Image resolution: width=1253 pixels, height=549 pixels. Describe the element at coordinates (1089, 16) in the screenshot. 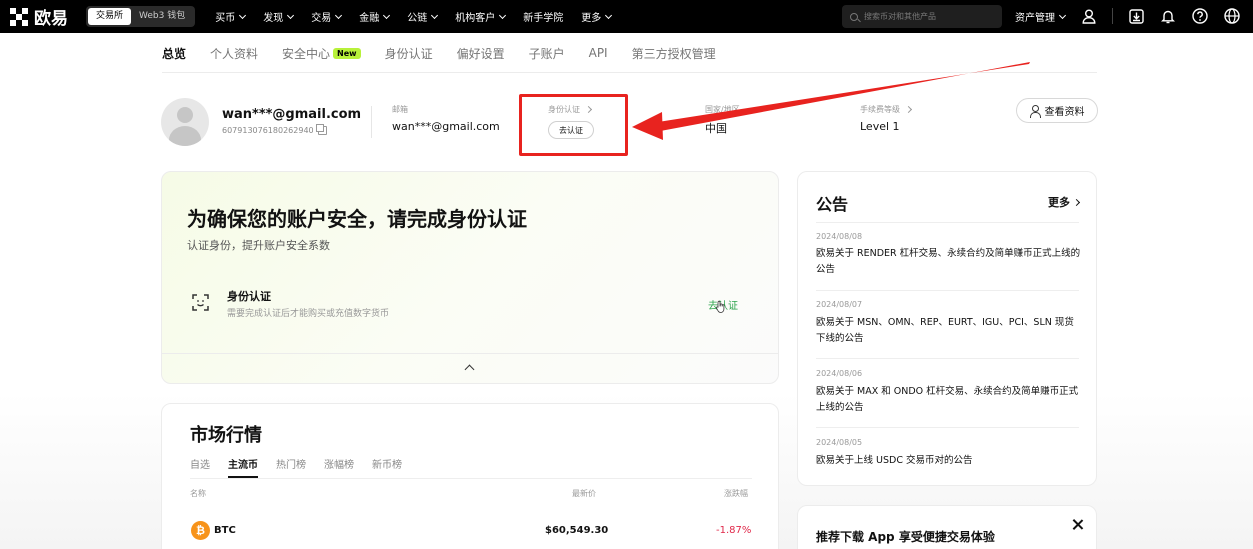

I see `user-icon` at that location.